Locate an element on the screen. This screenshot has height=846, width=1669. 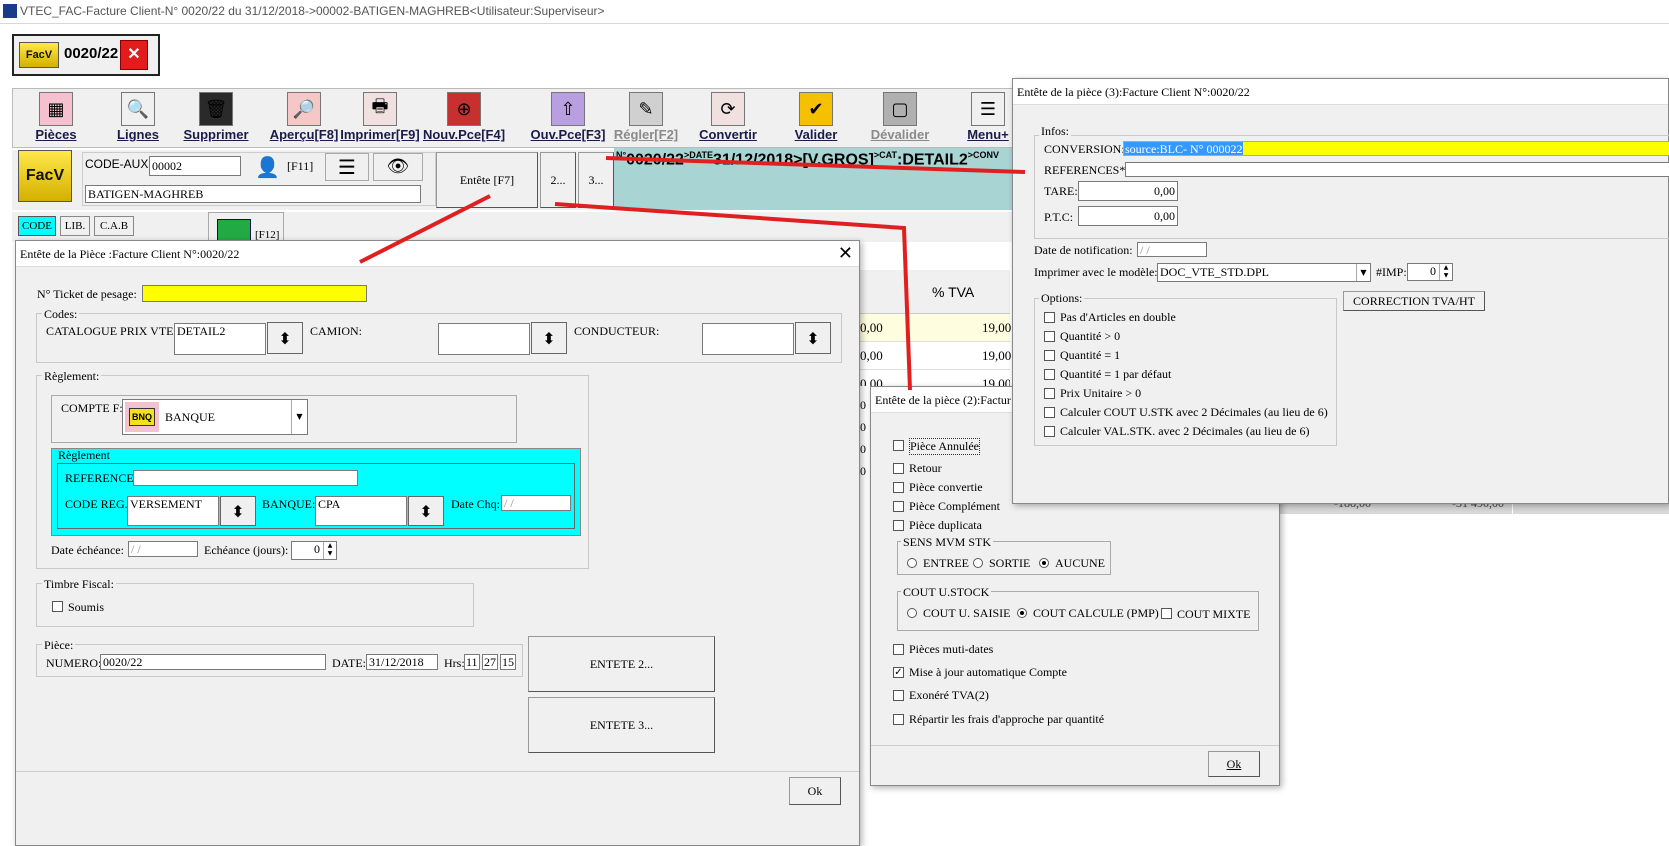
annotation-lines is located at coordinates (692, 273).